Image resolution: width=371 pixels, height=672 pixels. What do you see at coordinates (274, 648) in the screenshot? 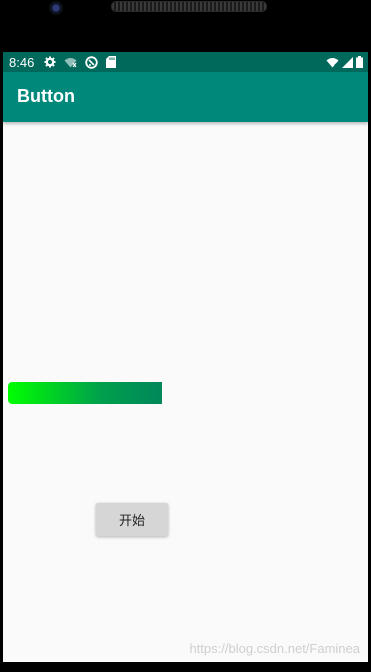
I see `watermark-text: https://blog.csdn.net/Faminea` at bounding box center [274, 648].